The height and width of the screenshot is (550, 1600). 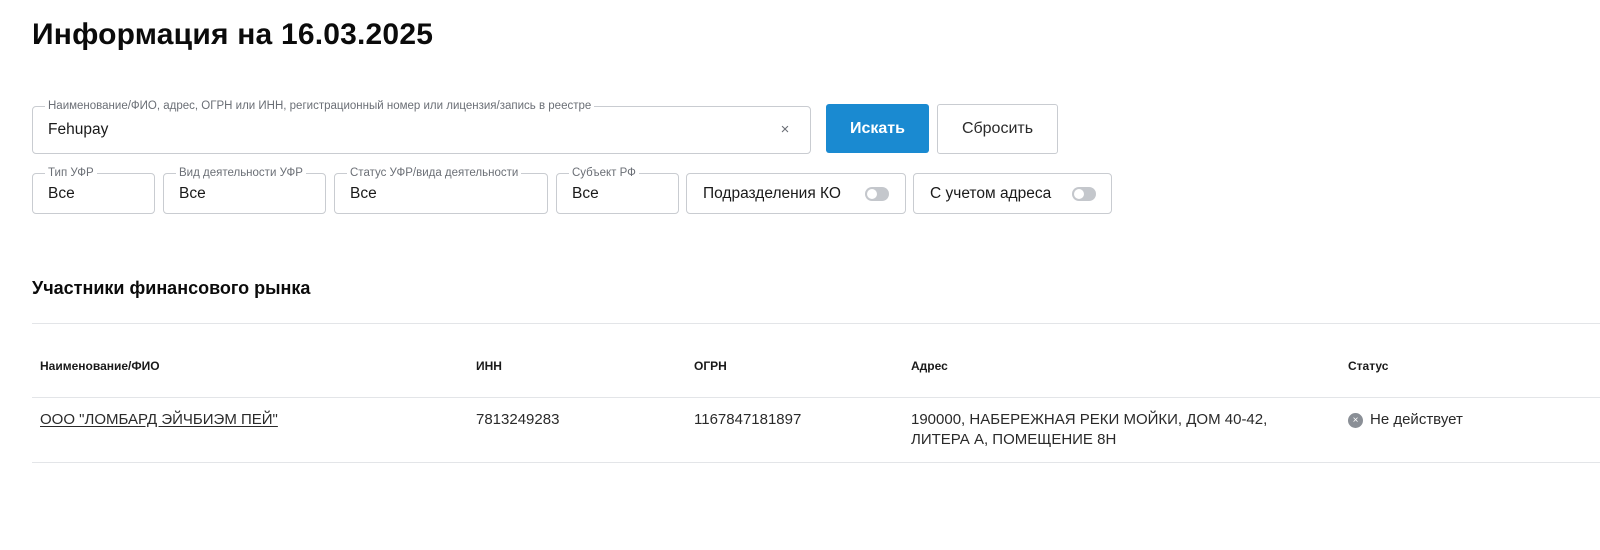 I want to click on status-text: Не действует, so click(x=1416, y=419).